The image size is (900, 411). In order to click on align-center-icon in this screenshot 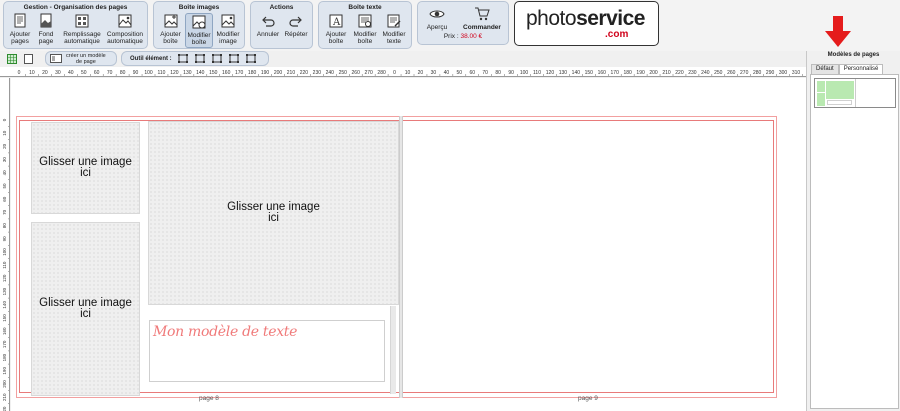, I will do `click(216, 58)`.